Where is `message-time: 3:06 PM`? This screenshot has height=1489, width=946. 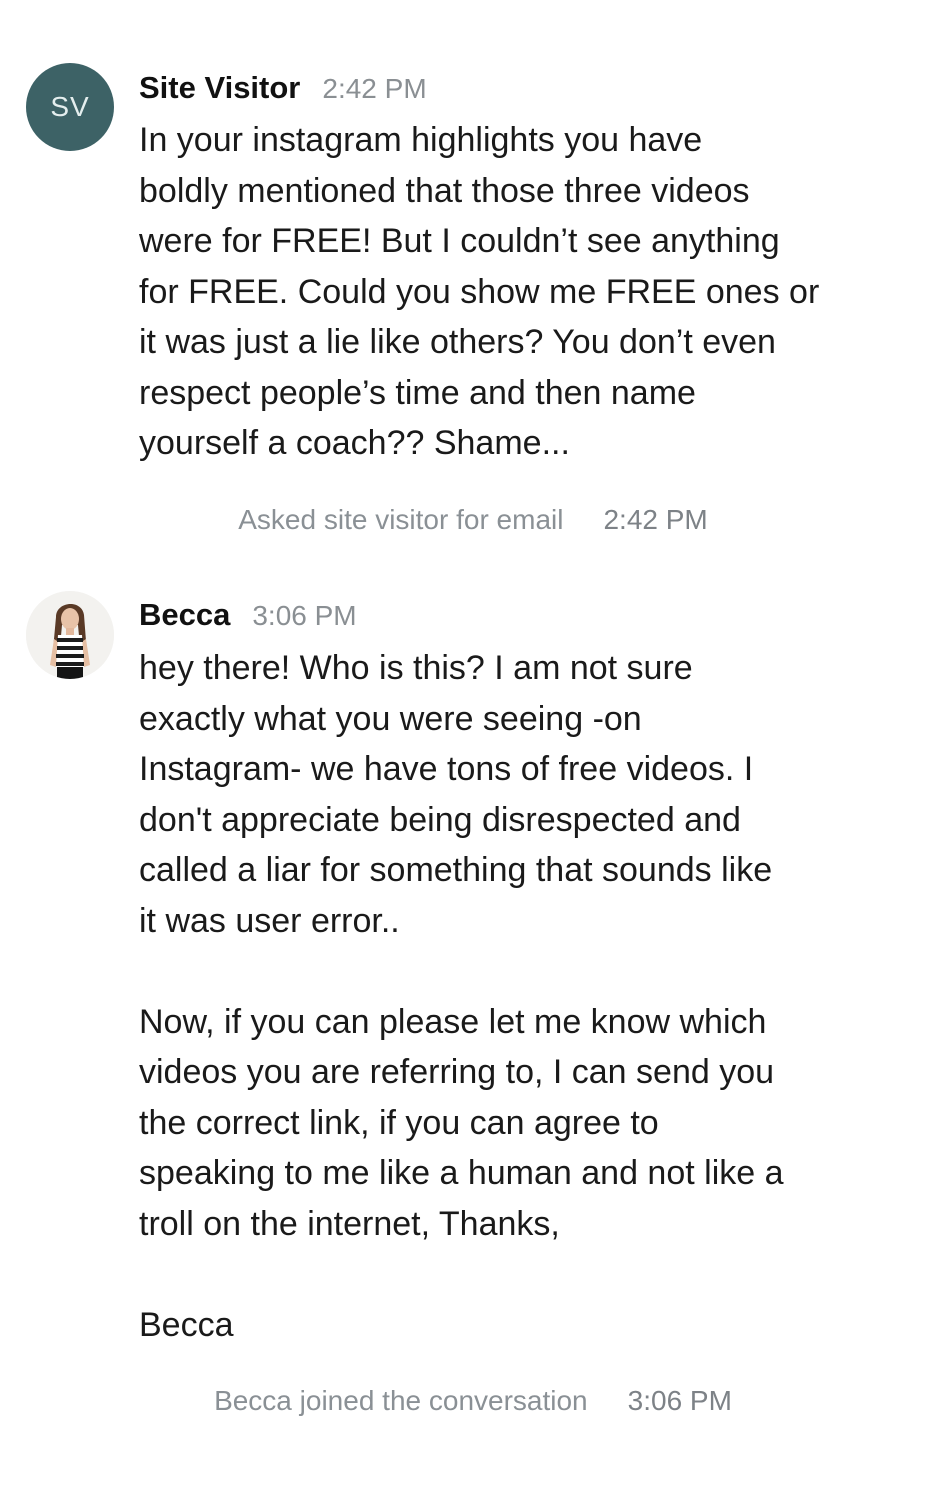 message-time: 3:06 PM is located at coordinates (304, 615).